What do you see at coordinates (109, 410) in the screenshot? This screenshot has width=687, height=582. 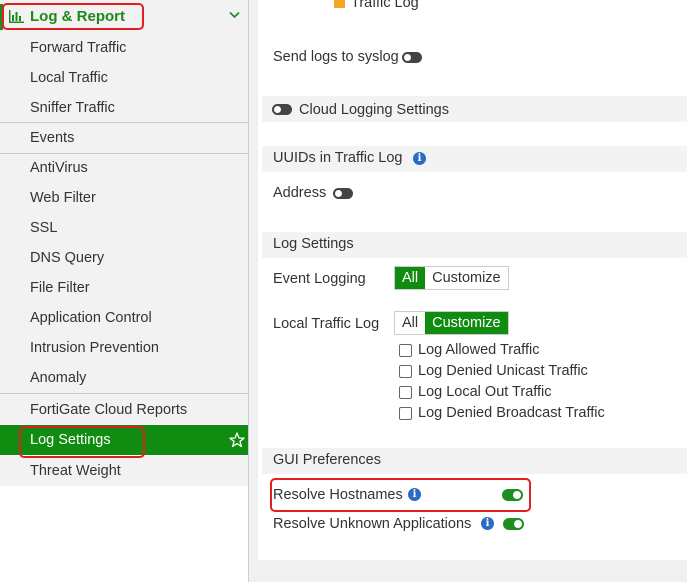 I see `sidebar-item-label: FortiGate Cloud Reports` at bounding box center [109, 410].